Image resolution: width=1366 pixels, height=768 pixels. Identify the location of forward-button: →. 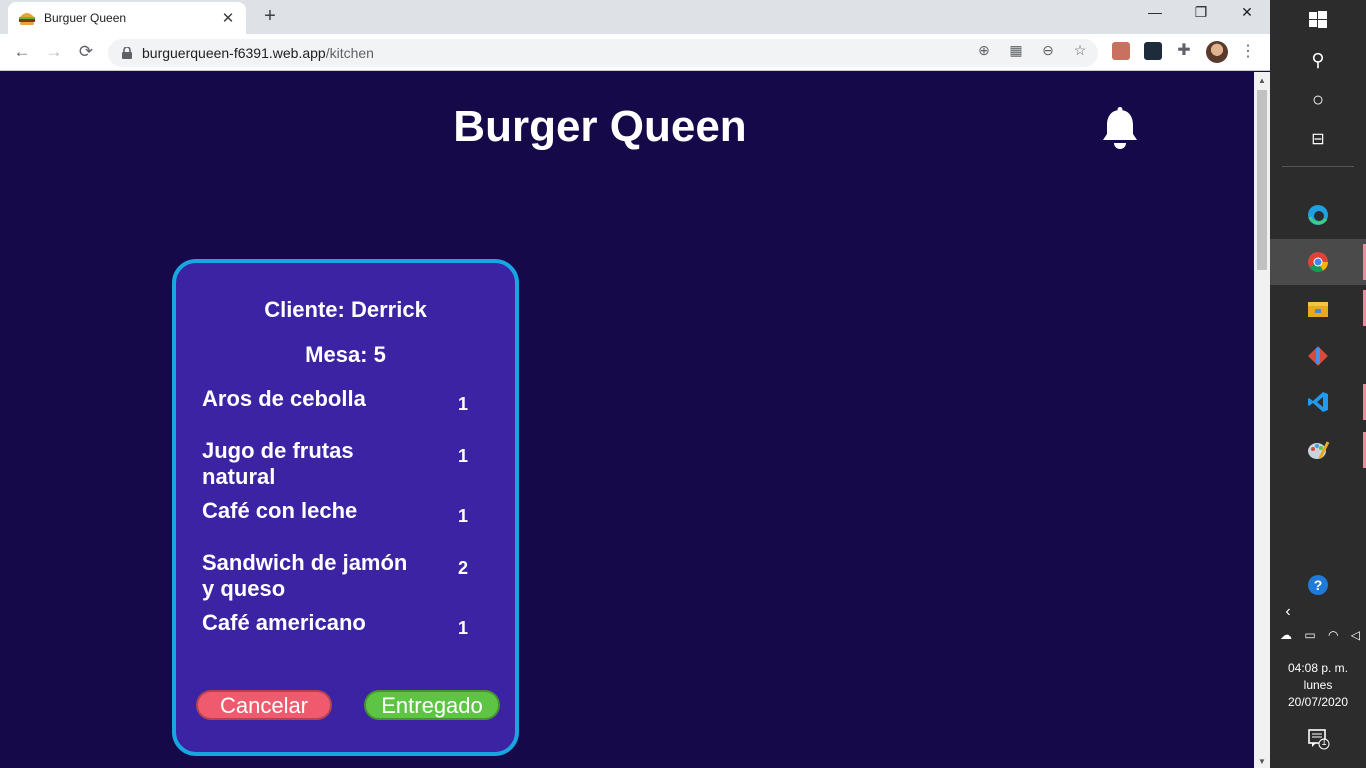
(54, 52).